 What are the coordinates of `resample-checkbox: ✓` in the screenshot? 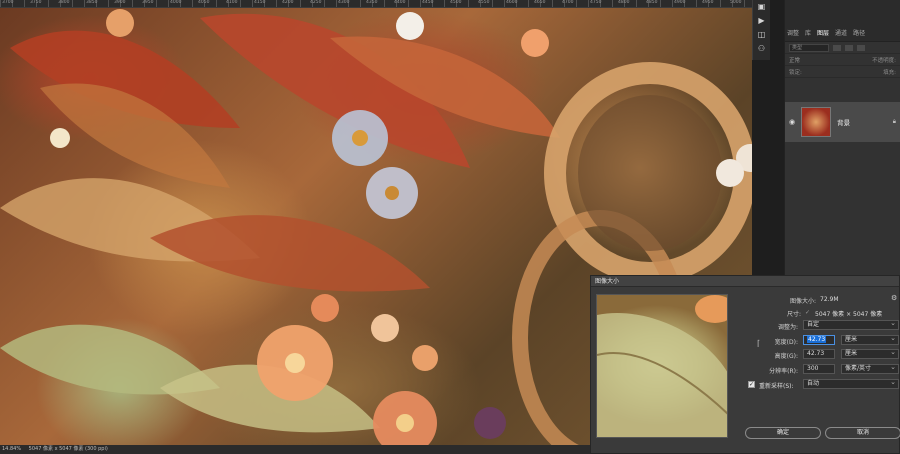 It's located at (751, 384).